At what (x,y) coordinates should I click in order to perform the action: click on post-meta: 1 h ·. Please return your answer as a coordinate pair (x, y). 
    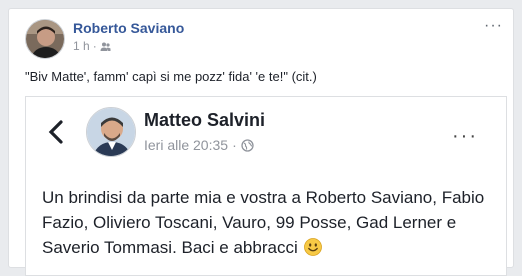
    Looking at the image, I should click on (92, 46).